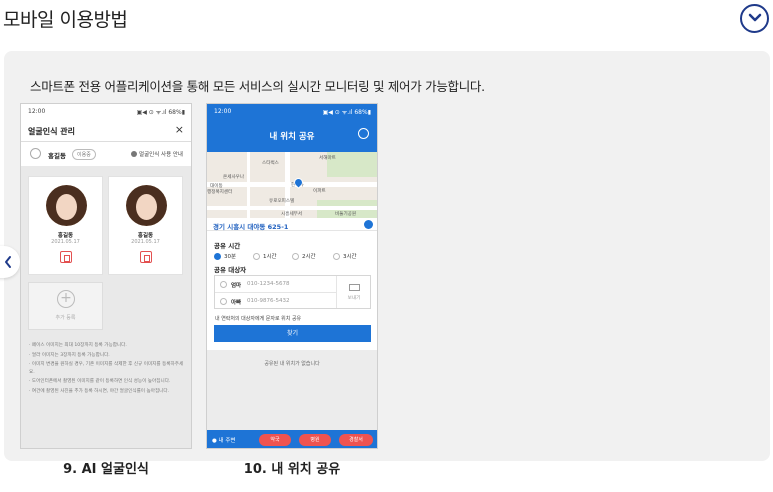  What do you see at coordinates (350, 257) in the screenshot?
I see `radio-label: 3시간` at bounding box center [350, 257].